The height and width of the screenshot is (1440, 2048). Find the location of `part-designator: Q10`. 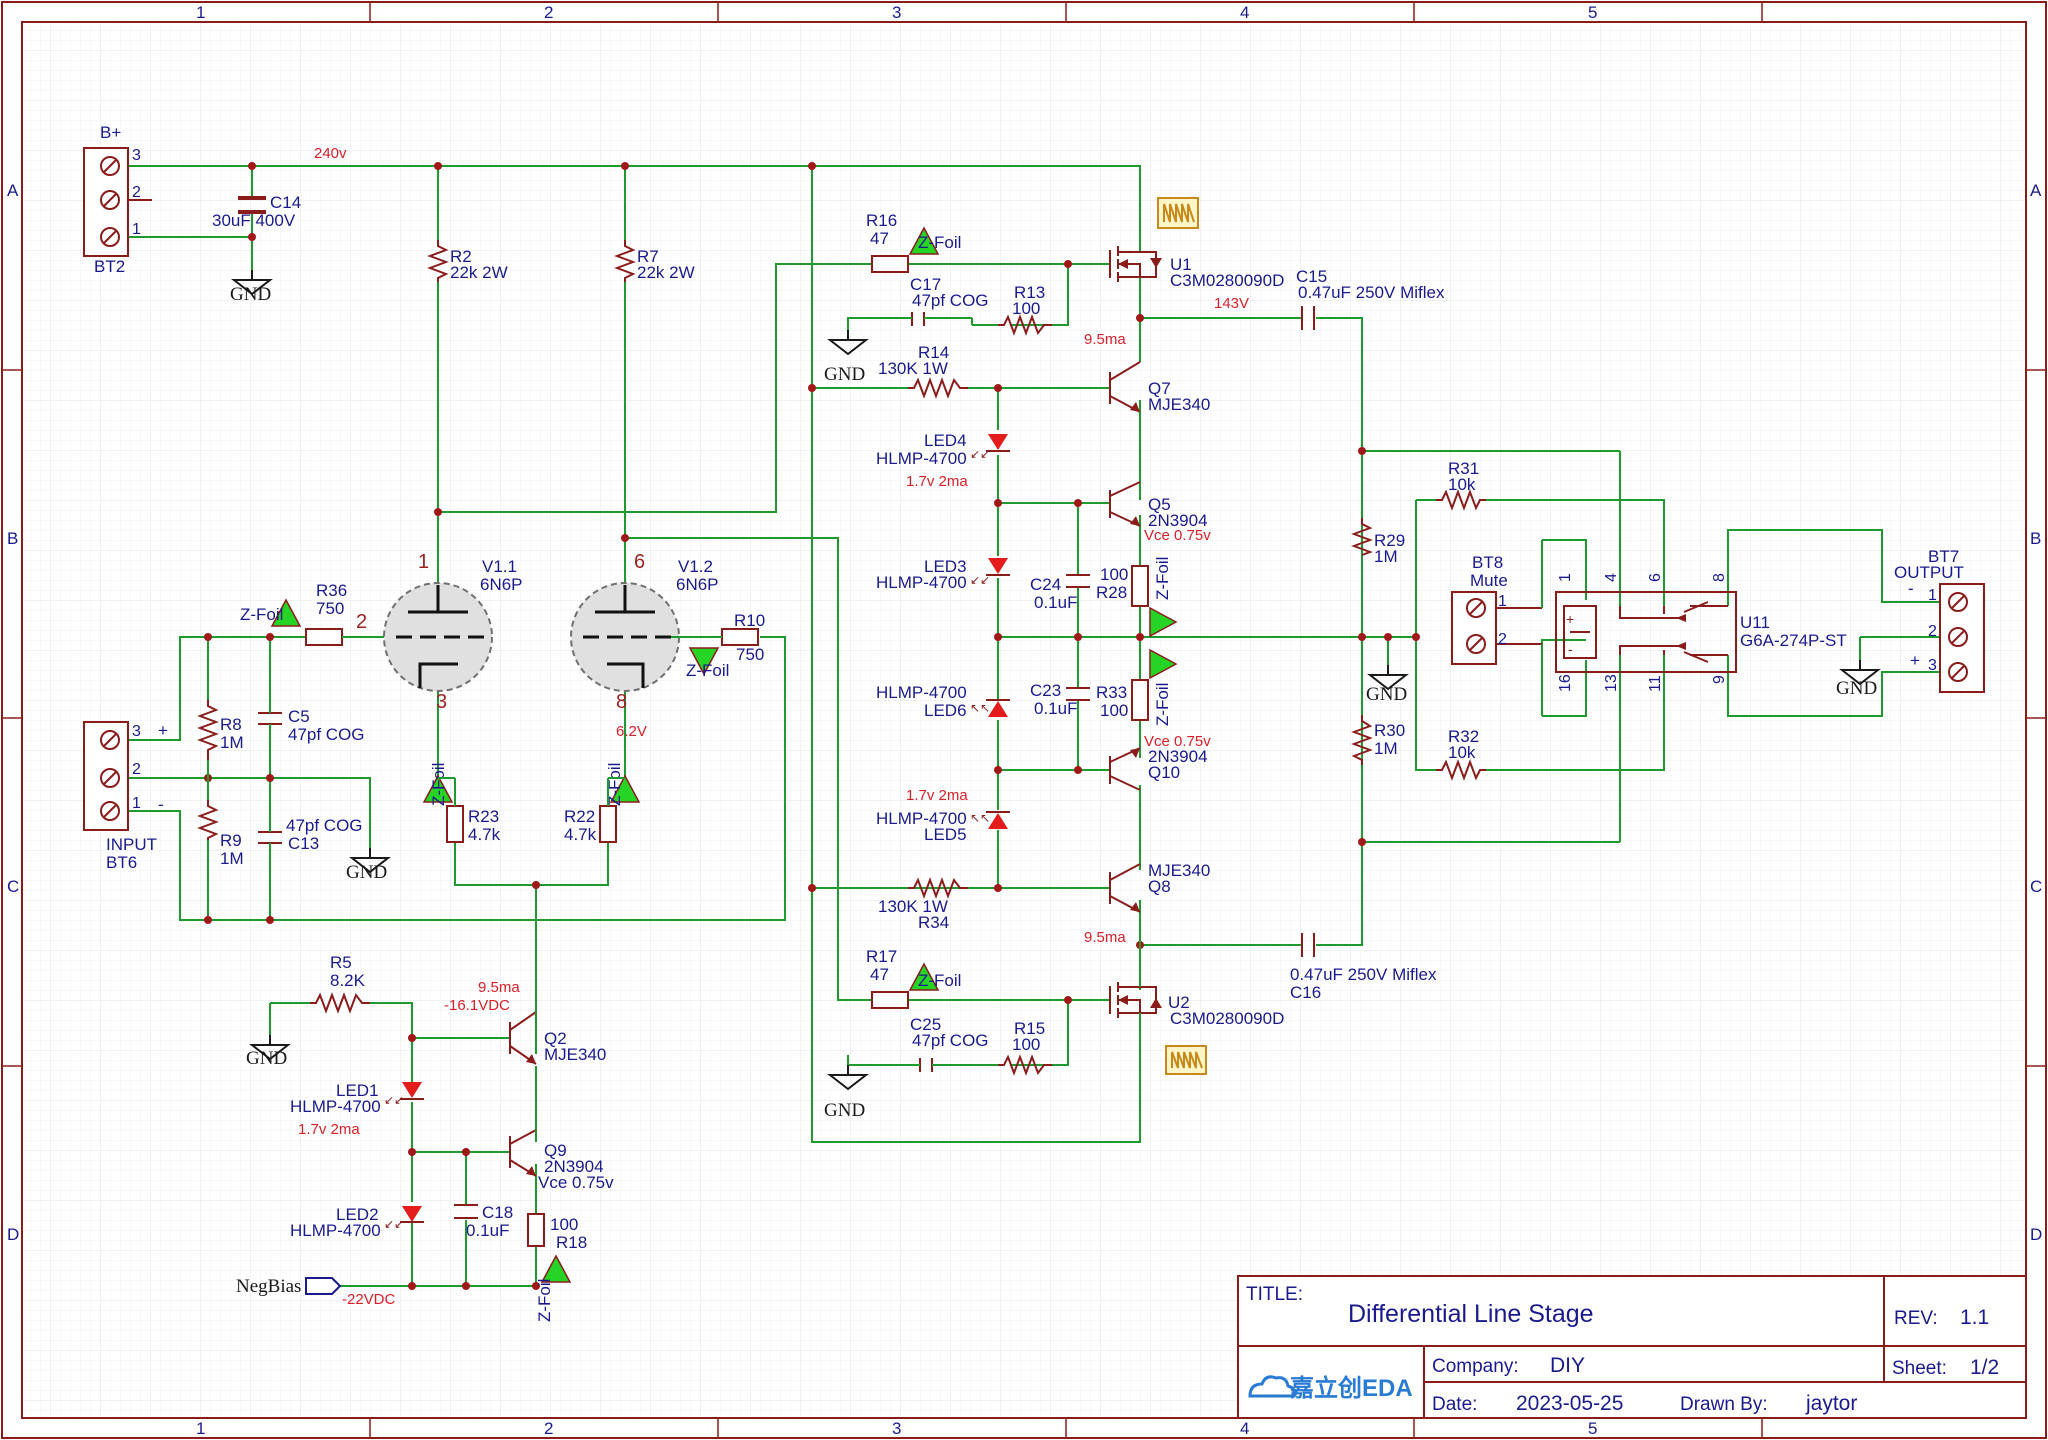

part-designator: Q10 is located at coordinates (1164, 772).